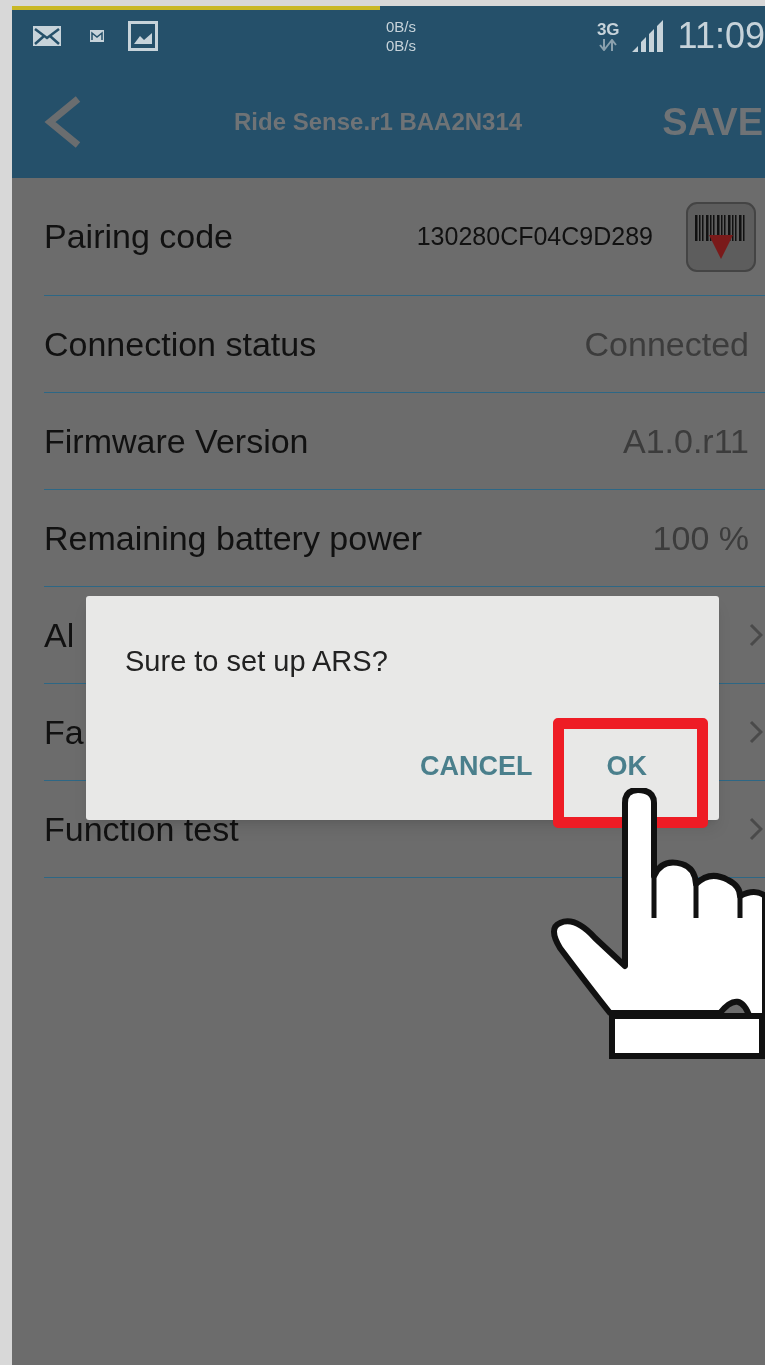 The image size is (765, 1365). What do you see at coordinates (608, 30) in the screenshot?
I see `network-type: 3G` at bounding box center [608, 30].